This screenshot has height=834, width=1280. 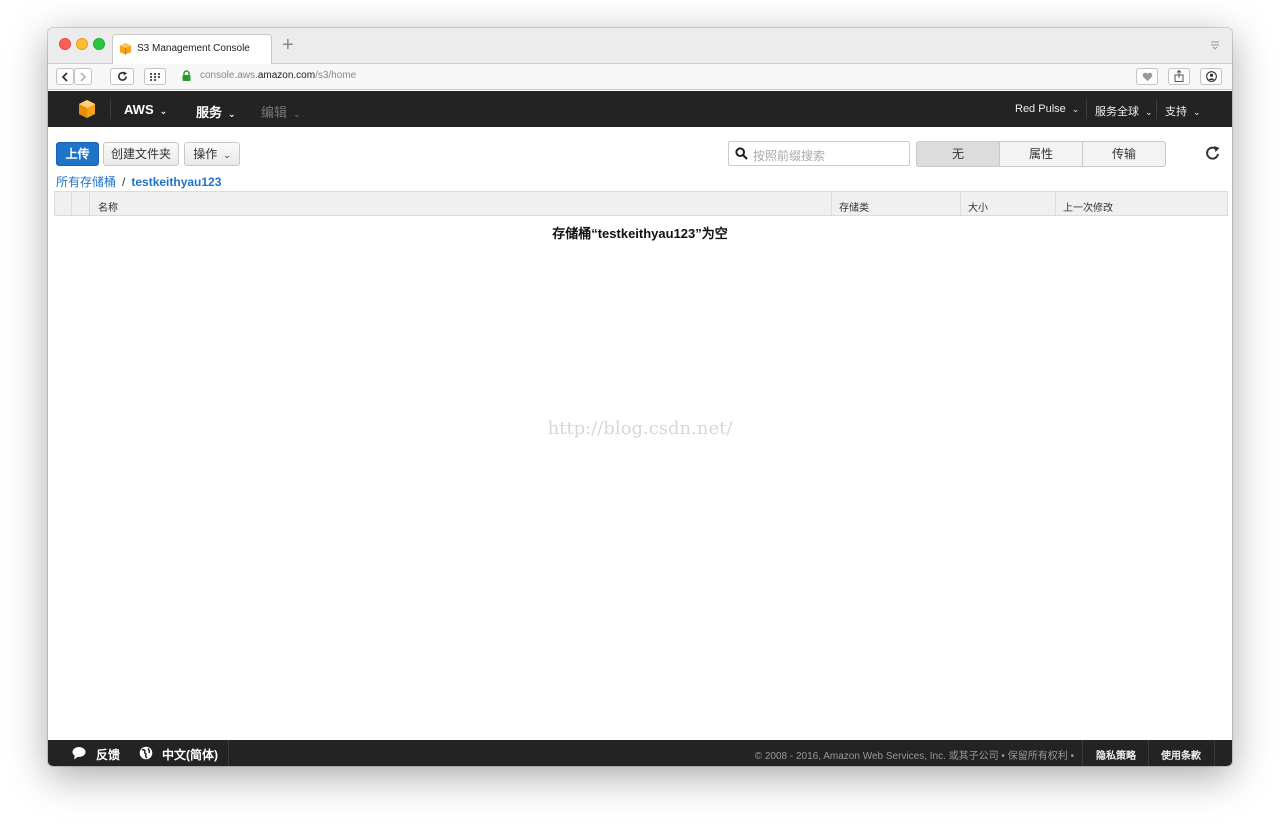 I want to click on speech-bubble-icon, so click(x=79, y=753).